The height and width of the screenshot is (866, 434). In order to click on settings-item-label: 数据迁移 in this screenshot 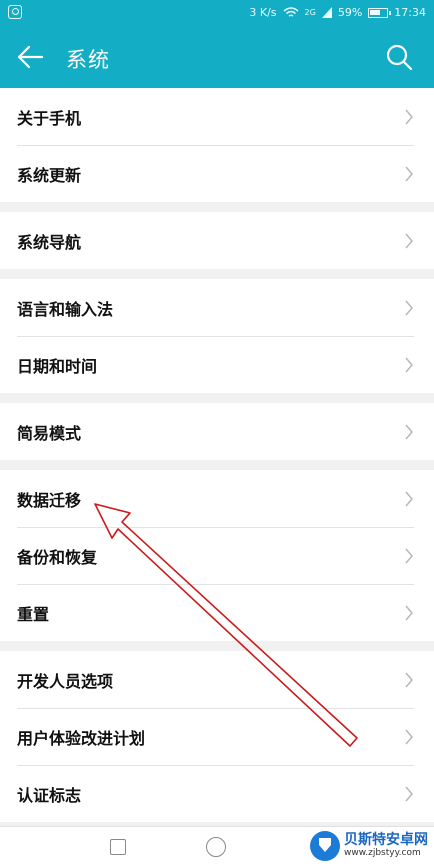, I will do `click(49, 500)`.